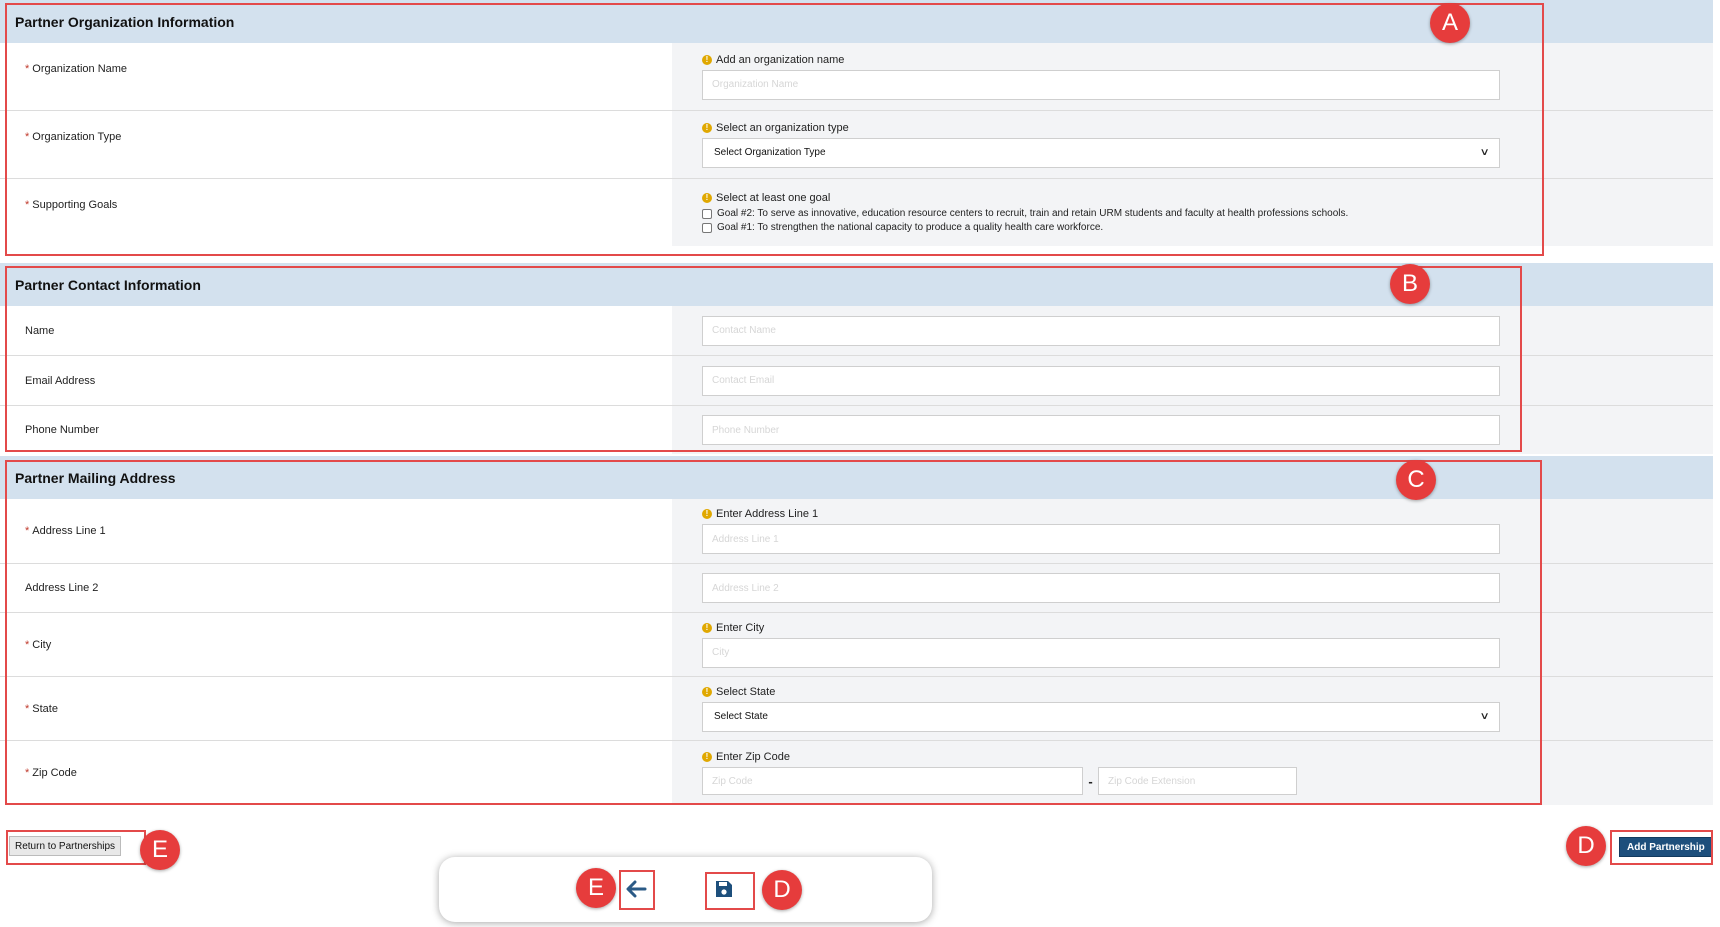 This screenshot has width=1720, height=927. Describe the element at coordinates (856, 477) in the screenshot. I see `mailing-address-header: Partner Mailing Address` at that location.